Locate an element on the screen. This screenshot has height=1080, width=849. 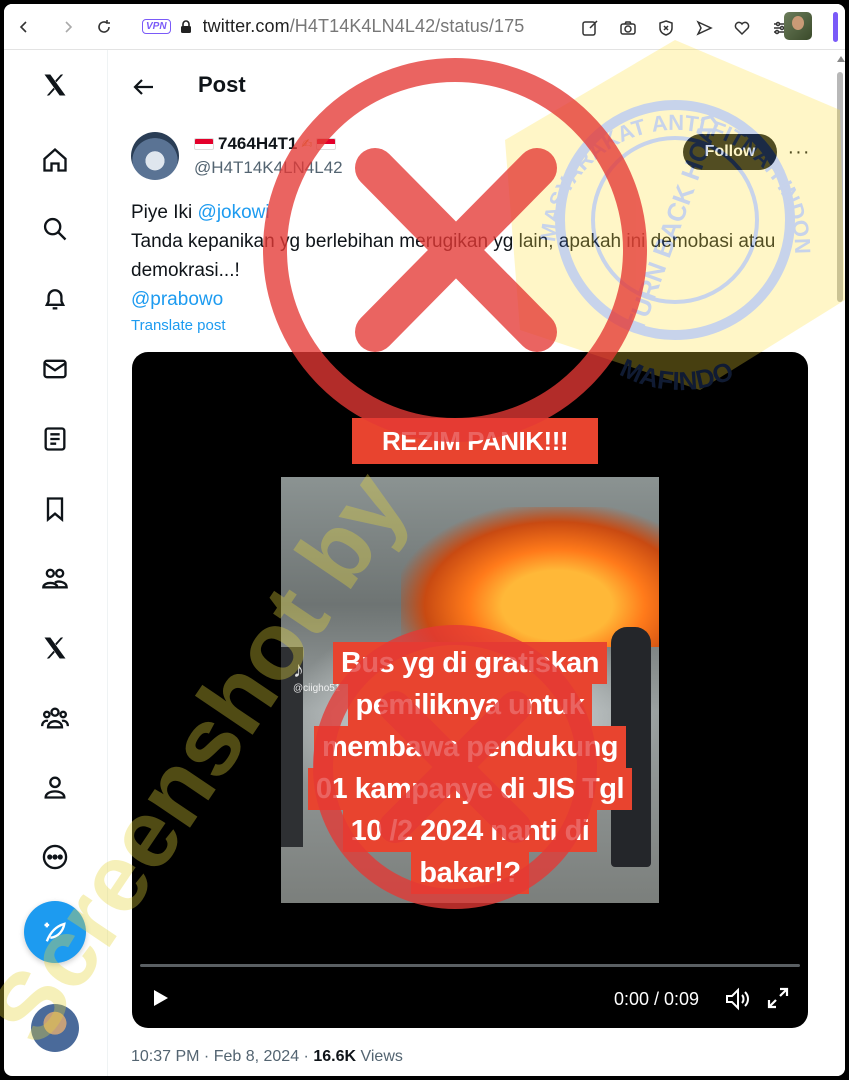
volume-icon is located at coordinates (737, 999).